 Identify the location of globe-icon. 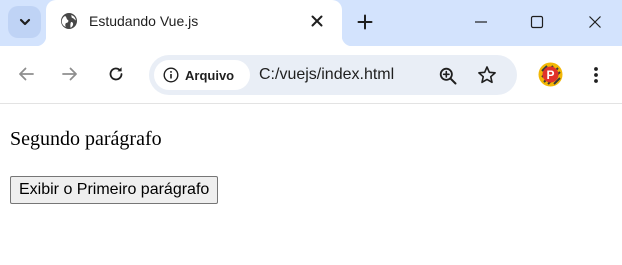
(69, 21).